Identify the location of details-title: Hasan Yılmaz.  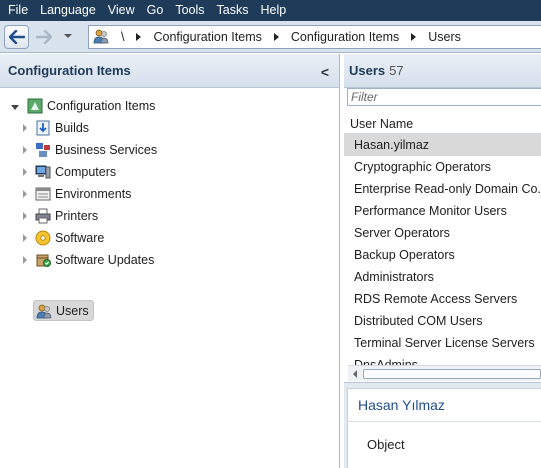
(401, 405).